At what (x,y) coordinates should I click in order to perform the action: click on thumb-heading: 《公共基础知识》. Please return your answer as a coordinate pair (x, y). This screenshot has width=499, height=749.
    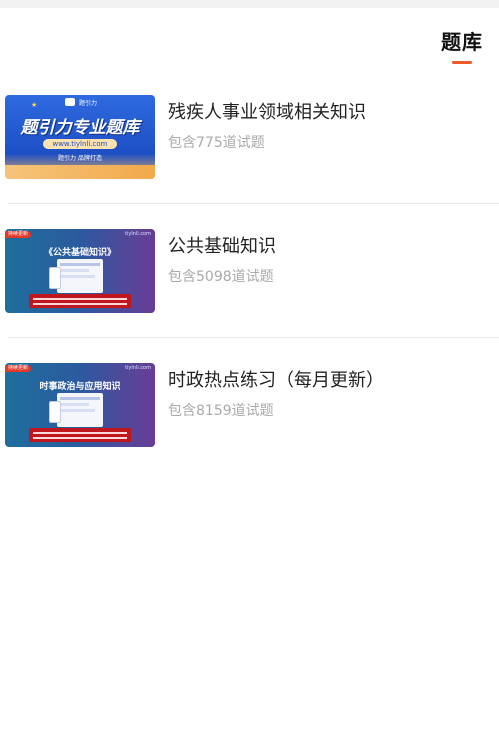
    Looking at the image, I should click on (79, 253).